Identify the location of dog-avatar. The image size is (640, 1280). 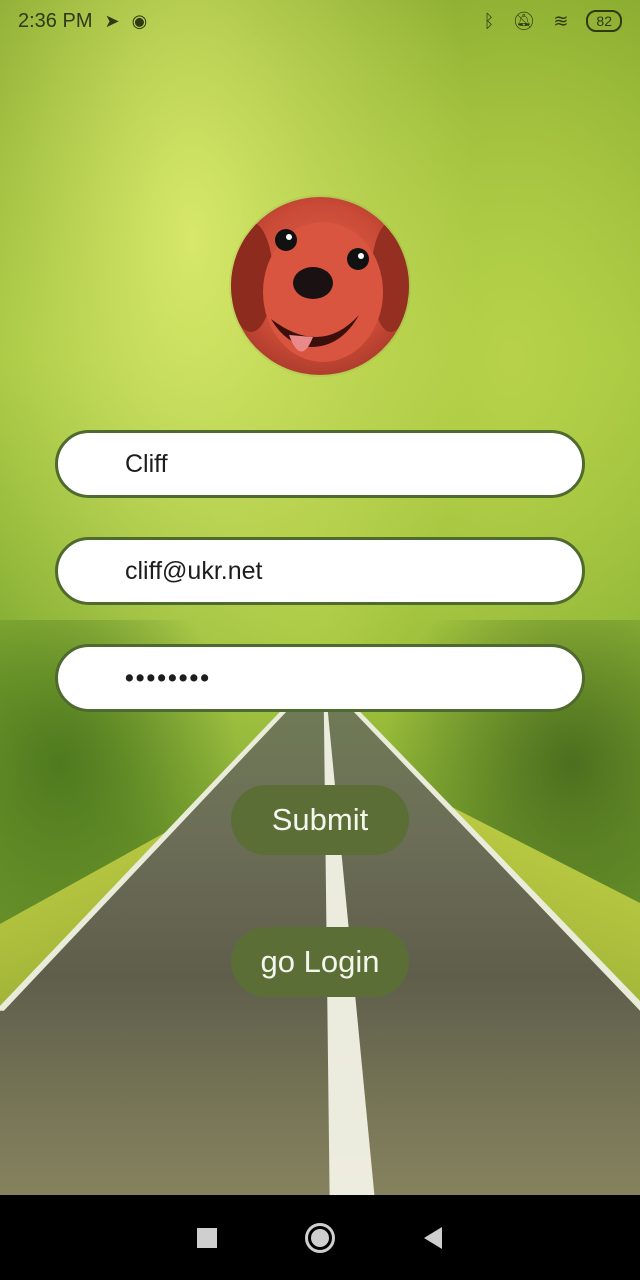
(320, 286).